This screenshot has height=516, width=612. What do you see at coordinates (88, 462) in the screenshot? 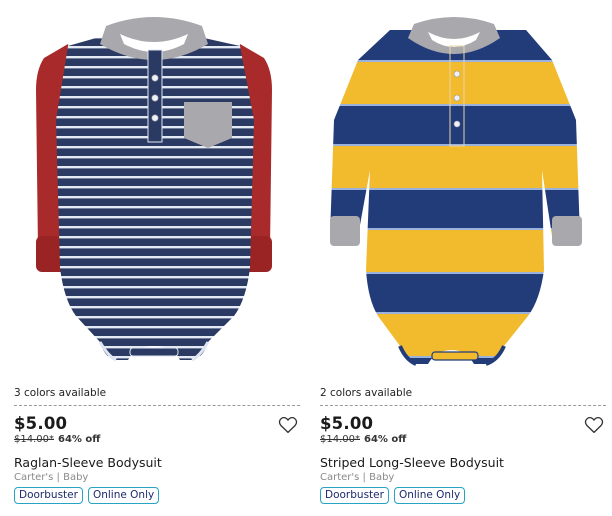
I see `product-name-link: Raglan-Sleeve Bodysuit` at bounding box center [88, 462].